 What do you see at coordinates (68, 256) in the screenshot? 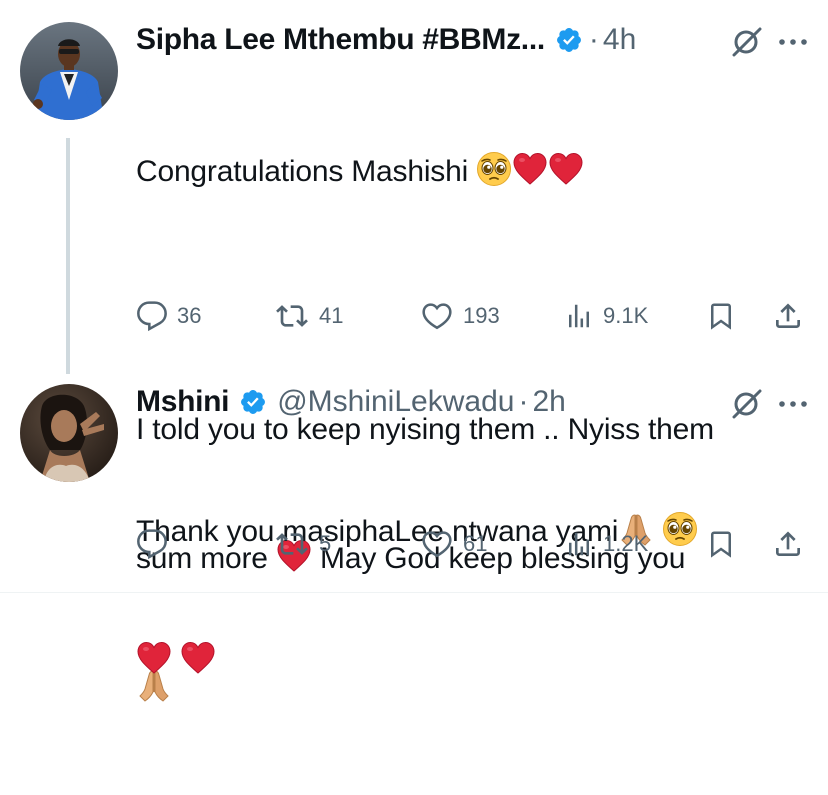
I see `thread-line` at bounding box center [68, 256].